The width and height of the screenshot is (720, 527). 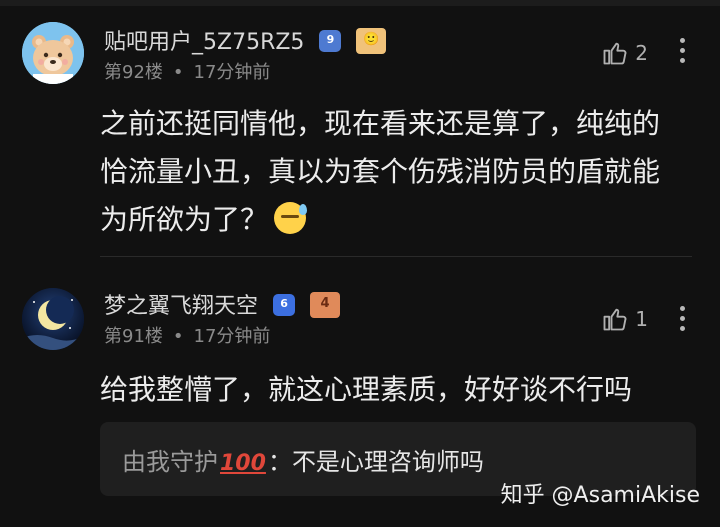 What do you see at coordinates (170, 462) in the screenshot?
I see `reply-username: 由我守护` at bounding box center [170, 462].